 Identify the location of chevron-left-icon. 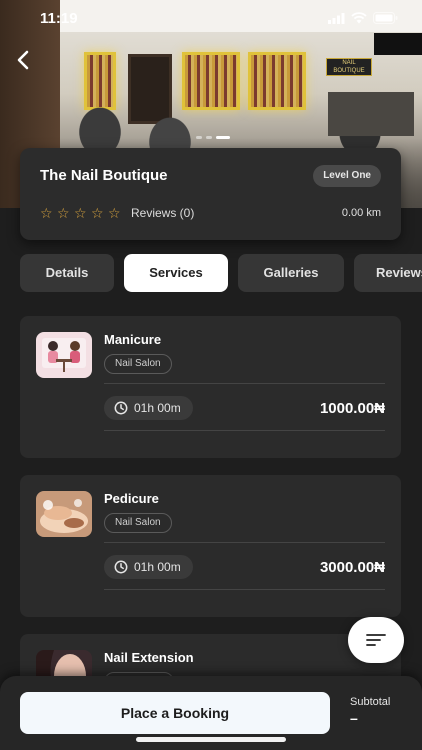
(23, 60).